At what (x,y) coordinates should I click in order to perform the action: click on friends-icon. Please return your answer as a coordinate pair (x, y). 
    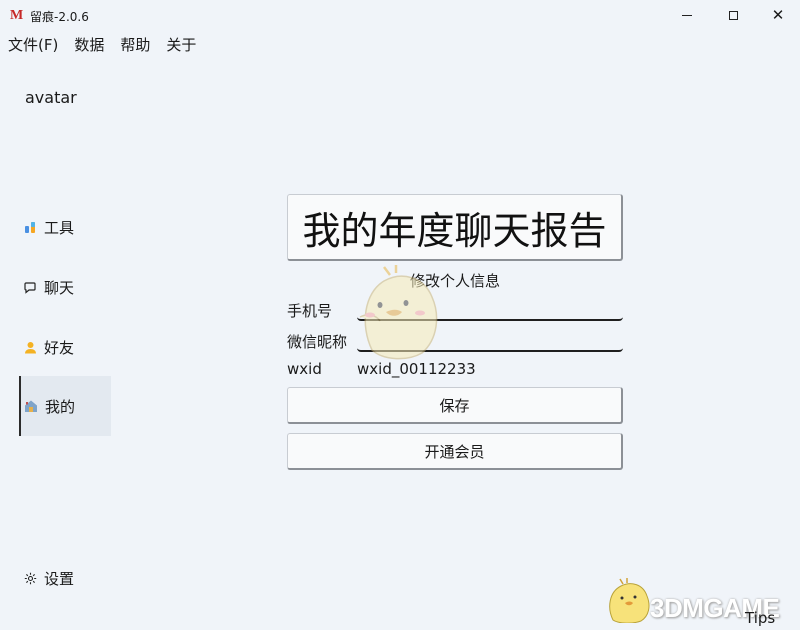
    Looking at the image, I should click on (30, 347).